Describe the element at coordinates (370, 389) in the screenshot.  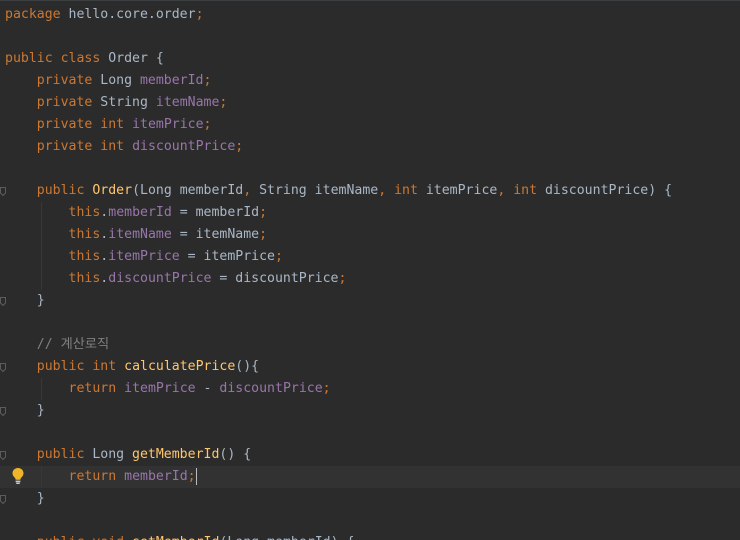
I see `code-line: return itemPrice - discountPrice;` at that location.